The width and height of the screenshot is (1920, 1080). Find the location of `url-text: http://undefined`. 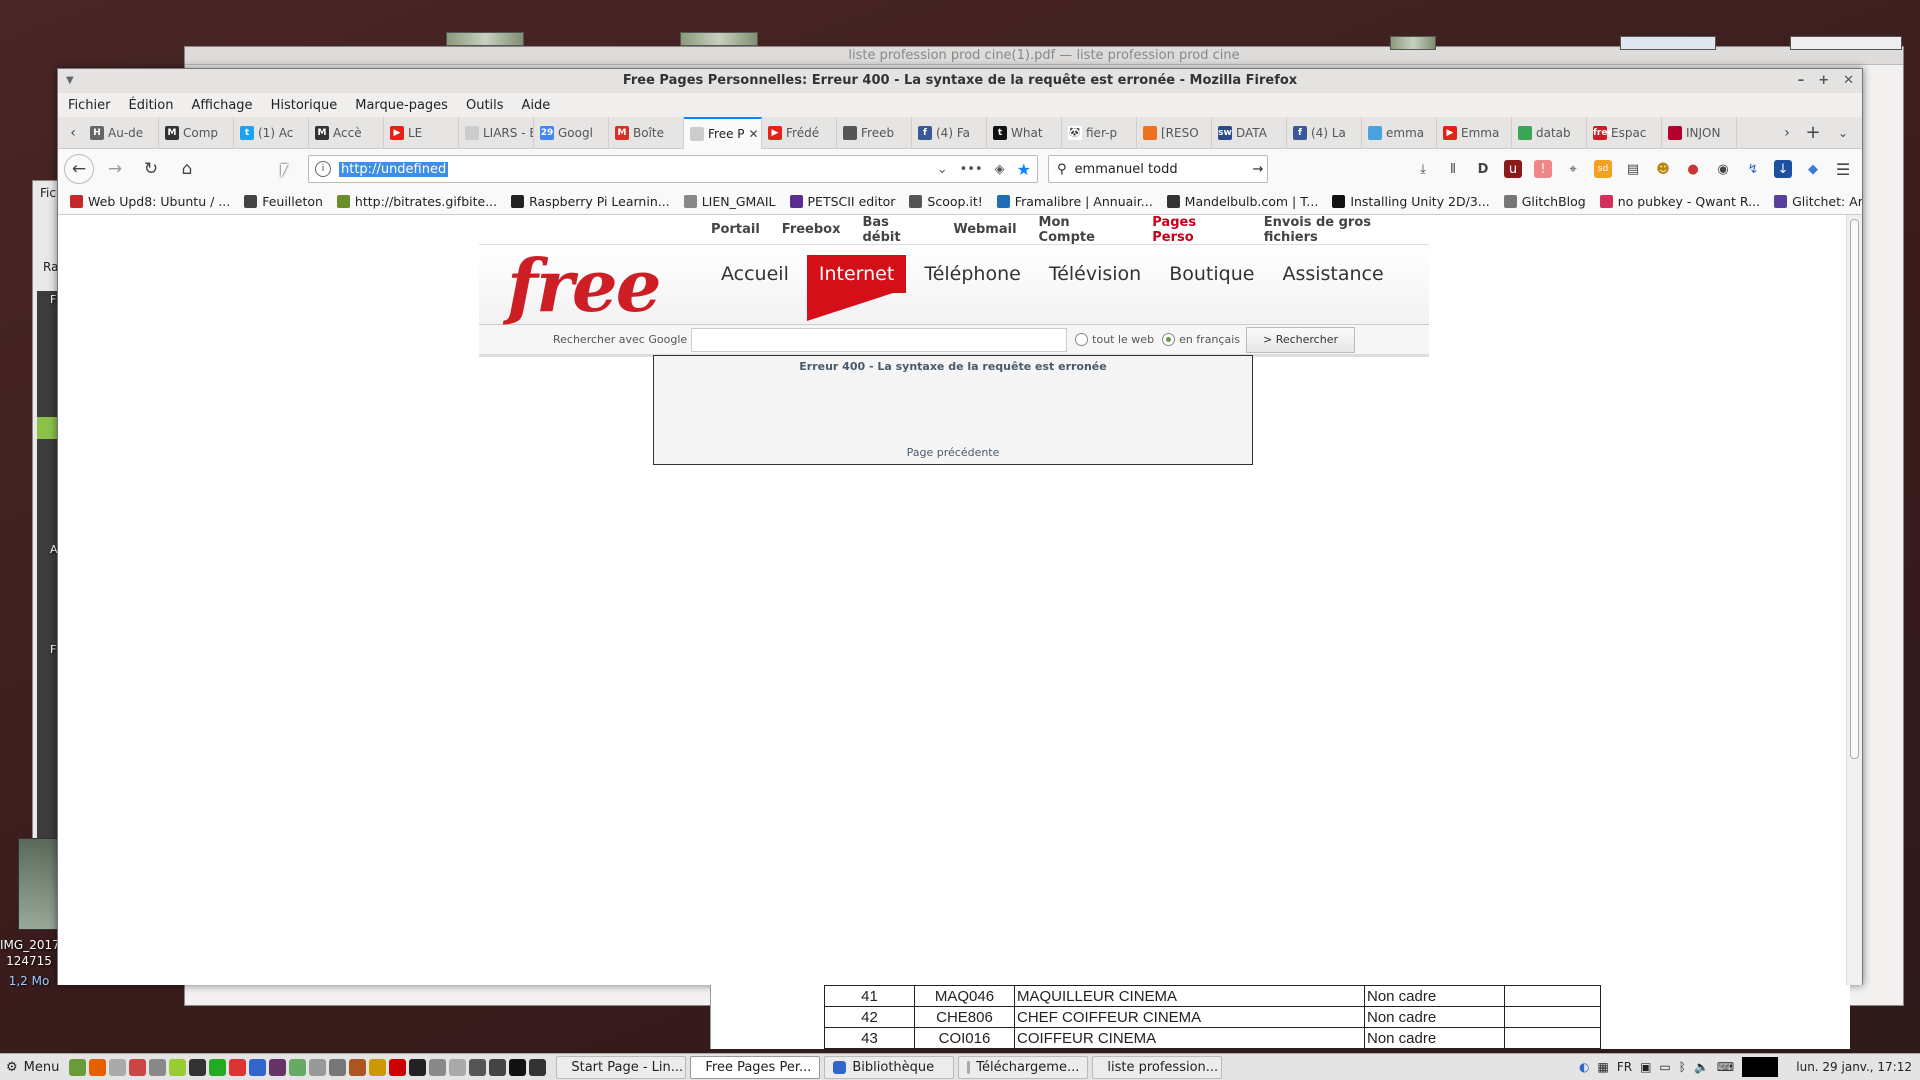

url-text: http://undefined is located at coordinates (394, 169).